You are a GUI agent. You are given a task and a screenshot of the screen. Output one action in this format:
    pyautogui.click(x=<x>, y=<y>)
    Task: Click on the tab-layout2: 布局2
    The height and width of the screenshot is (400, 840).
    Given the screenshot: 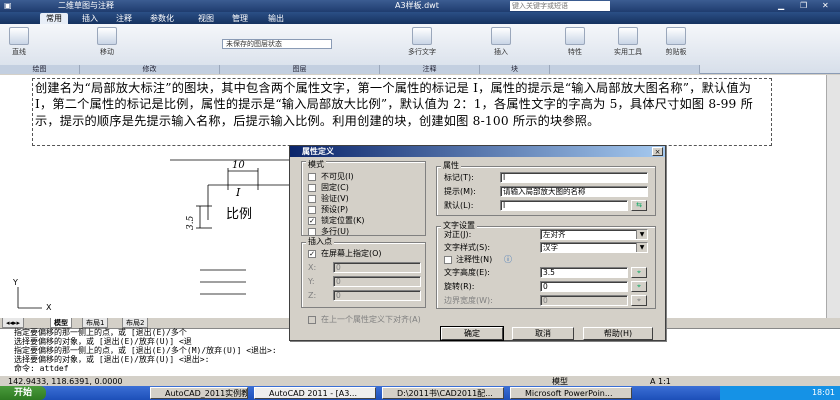 What is the action you would take?
    pyautogui.click(x=135, y=323)
    